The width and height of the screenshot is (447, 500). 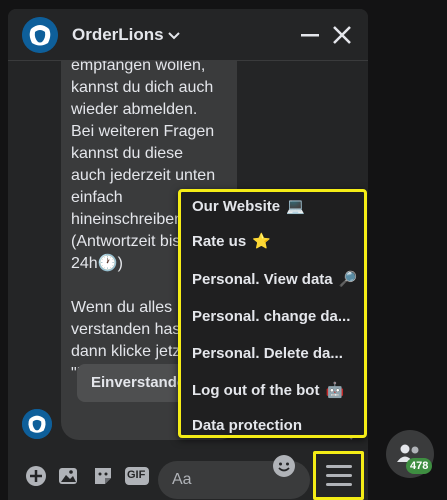 What do you see at coordinates (348, 279) in the screenshot?
I see `magnifier-icon: 🔎` at bounding box center [348, 279].